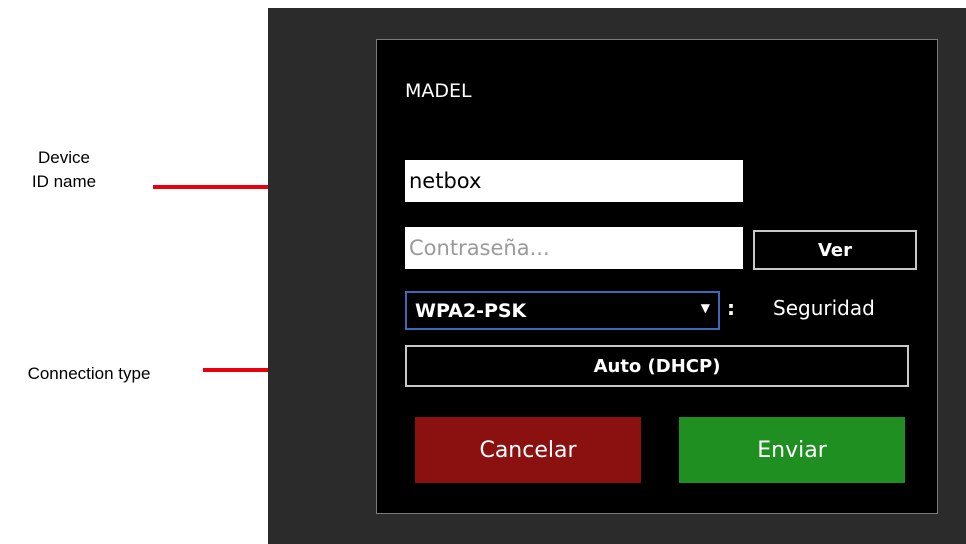 Image resolution: width=966 pixels, height=544 pixels. Describe the element at coordinates (471, 310) in the screenshot. I see `security-select-value: WPA2-PSK` at that location.